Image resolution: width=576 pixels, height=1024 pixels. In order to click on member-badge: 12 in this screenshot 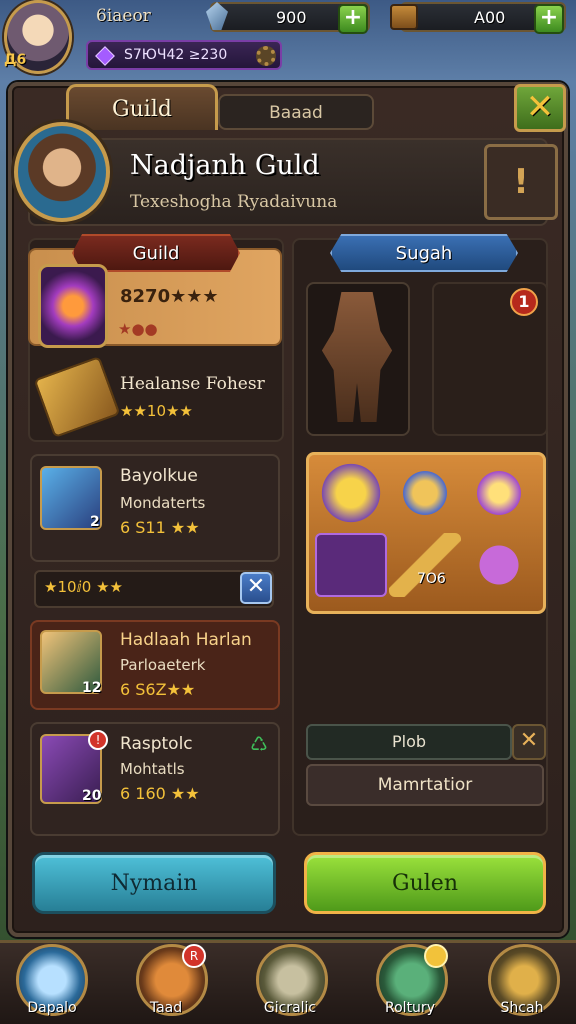, I will do `click(92, 688)`.